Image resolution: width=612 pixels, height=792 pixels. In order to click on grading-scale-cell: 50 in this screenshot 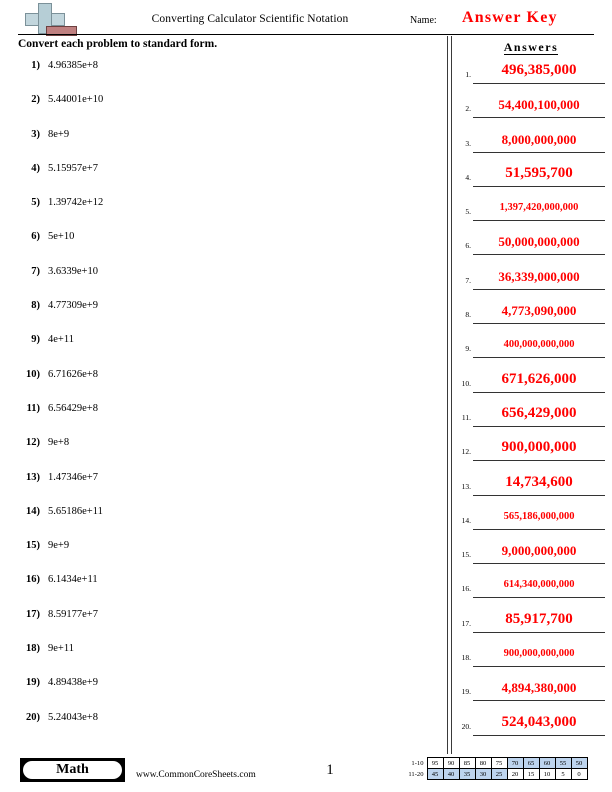, I will do `click(579, 763)`.